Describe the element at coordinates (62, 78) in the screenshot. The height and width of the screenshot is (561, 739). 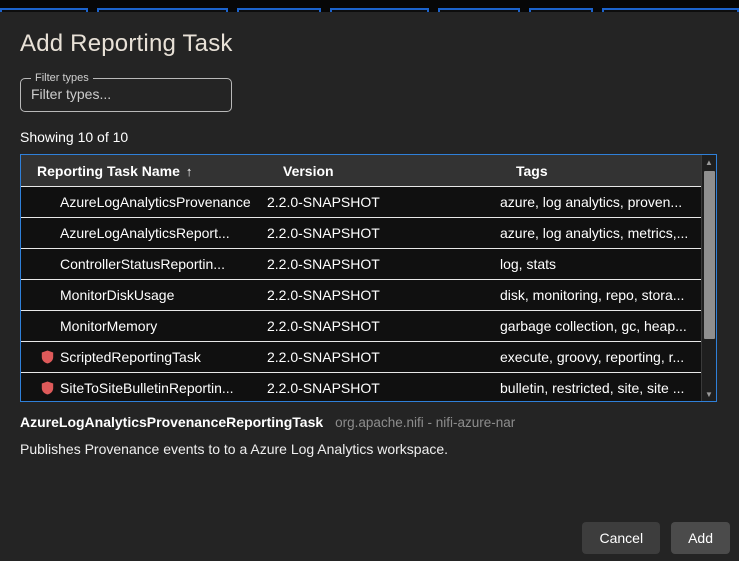
I see `filter-types-label: Filter types` at that location.